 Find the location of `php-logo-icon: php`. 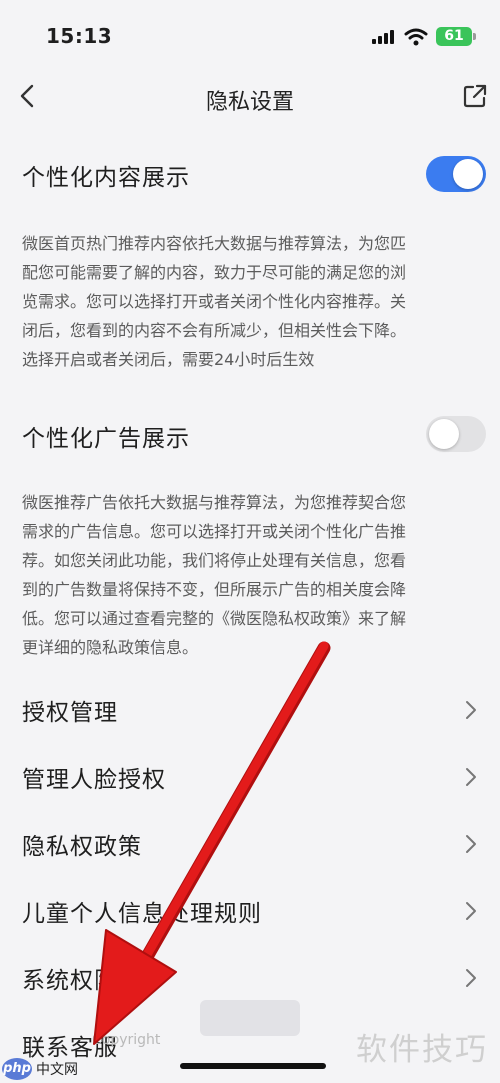

php-logo-icon: php is located at coordinates (17, 1069).